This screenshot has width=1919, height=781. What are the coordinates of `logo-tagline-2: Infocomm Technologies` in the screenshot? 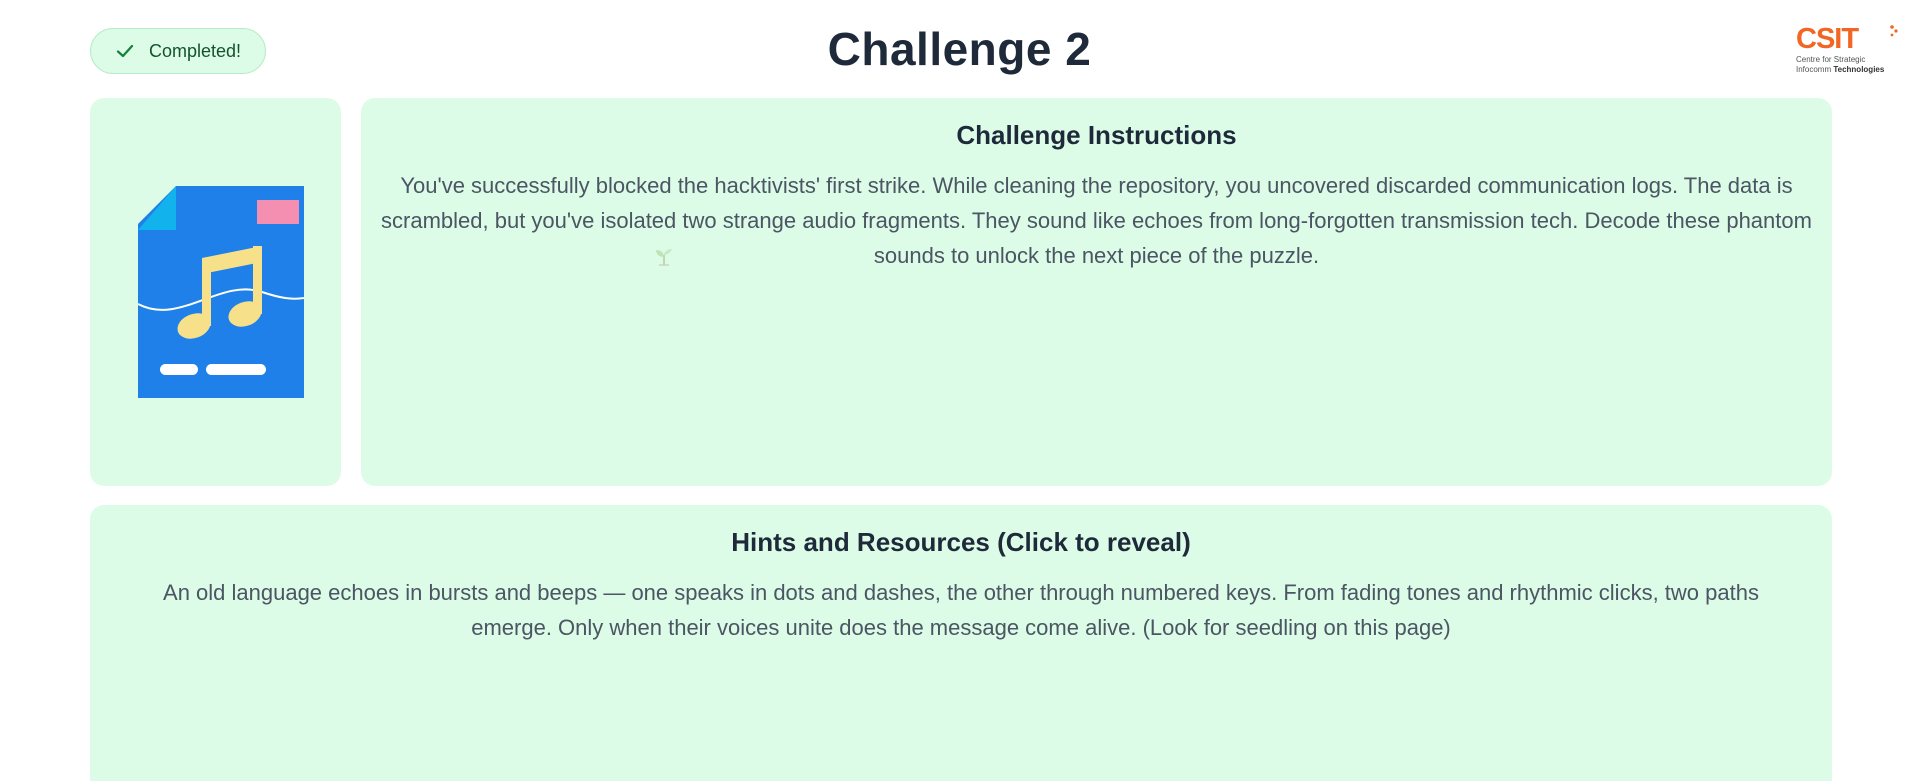 It's located at (1840, 69).